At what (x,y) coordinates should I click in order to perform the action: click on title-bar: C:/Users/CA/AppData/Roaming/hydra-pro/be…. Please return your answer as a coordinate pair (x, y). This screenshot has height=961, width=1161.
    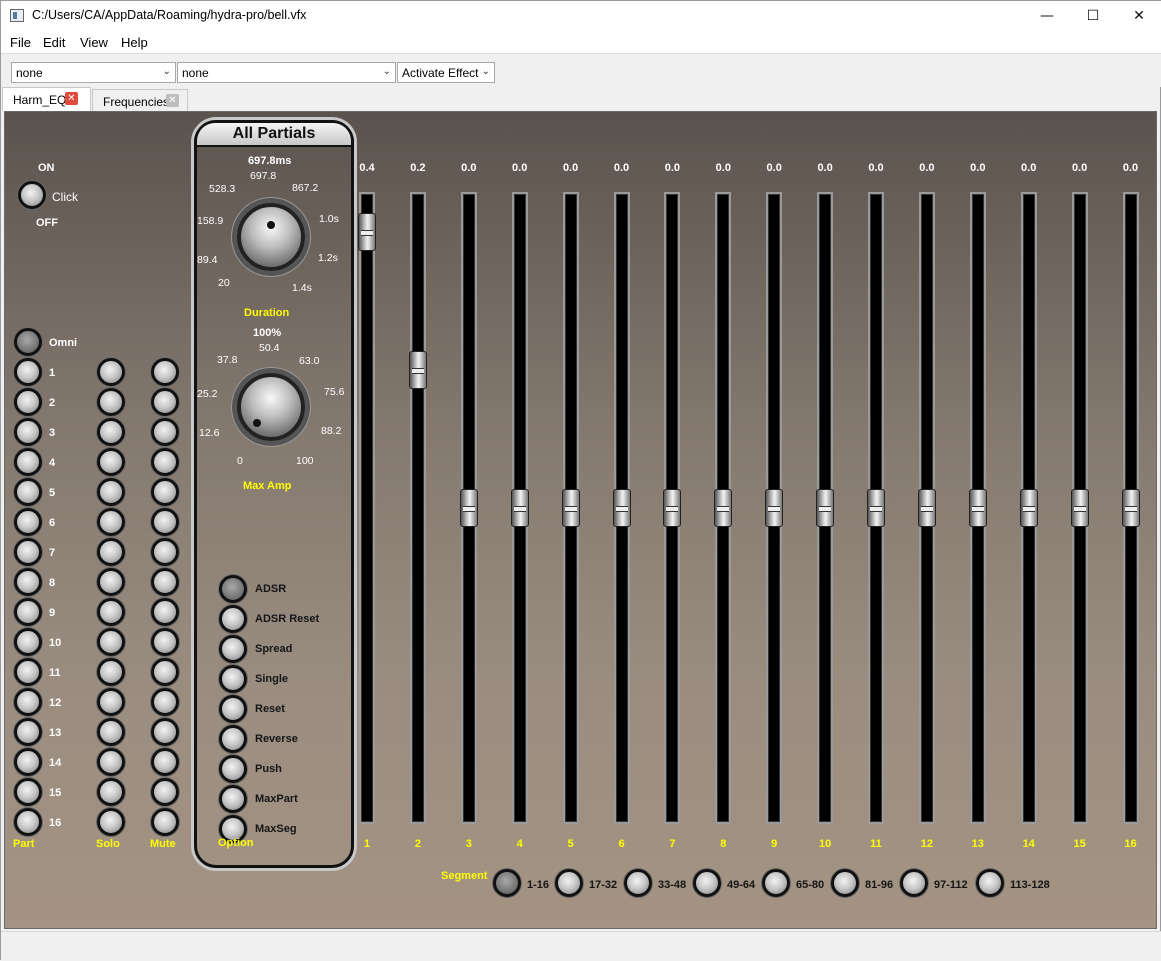
    Looking at the image, I should click on (581, 16).